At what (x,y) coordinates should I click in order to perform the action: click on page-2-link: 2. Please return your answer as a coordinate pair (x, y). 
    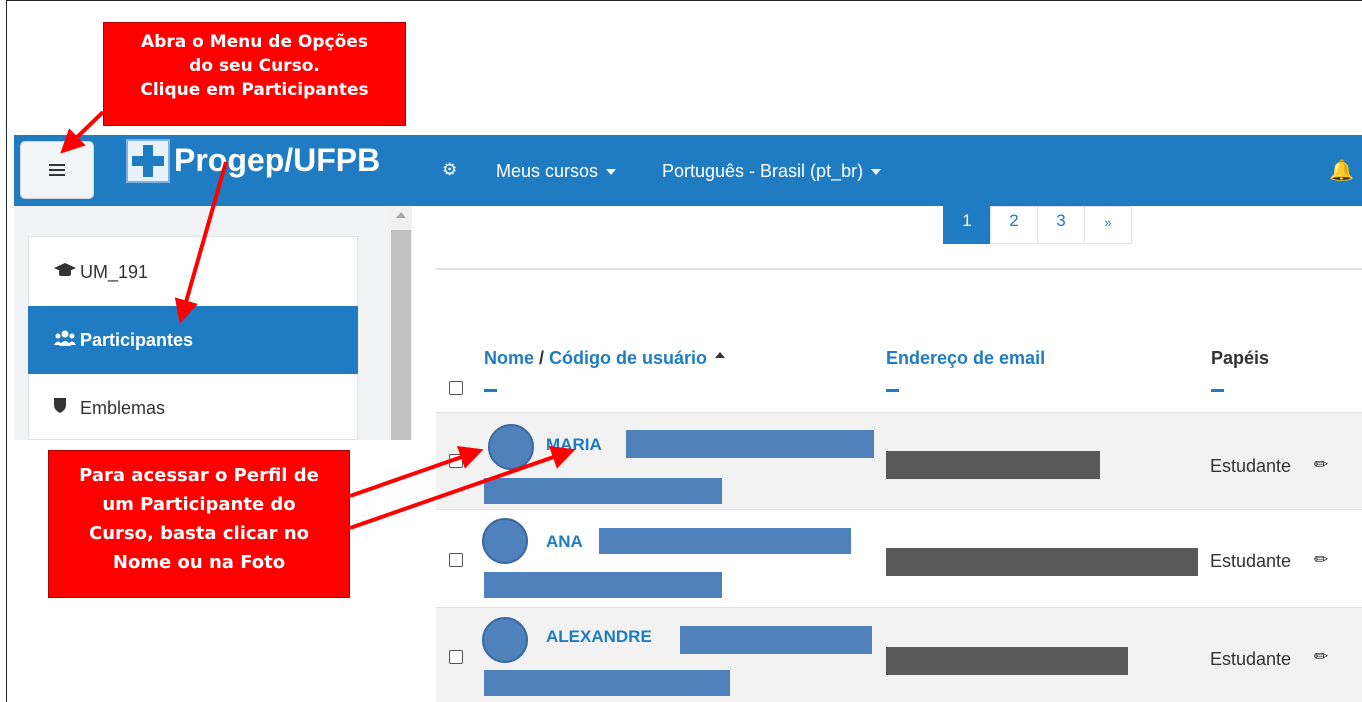
    Looking at the image, I should click on (1014, 225).